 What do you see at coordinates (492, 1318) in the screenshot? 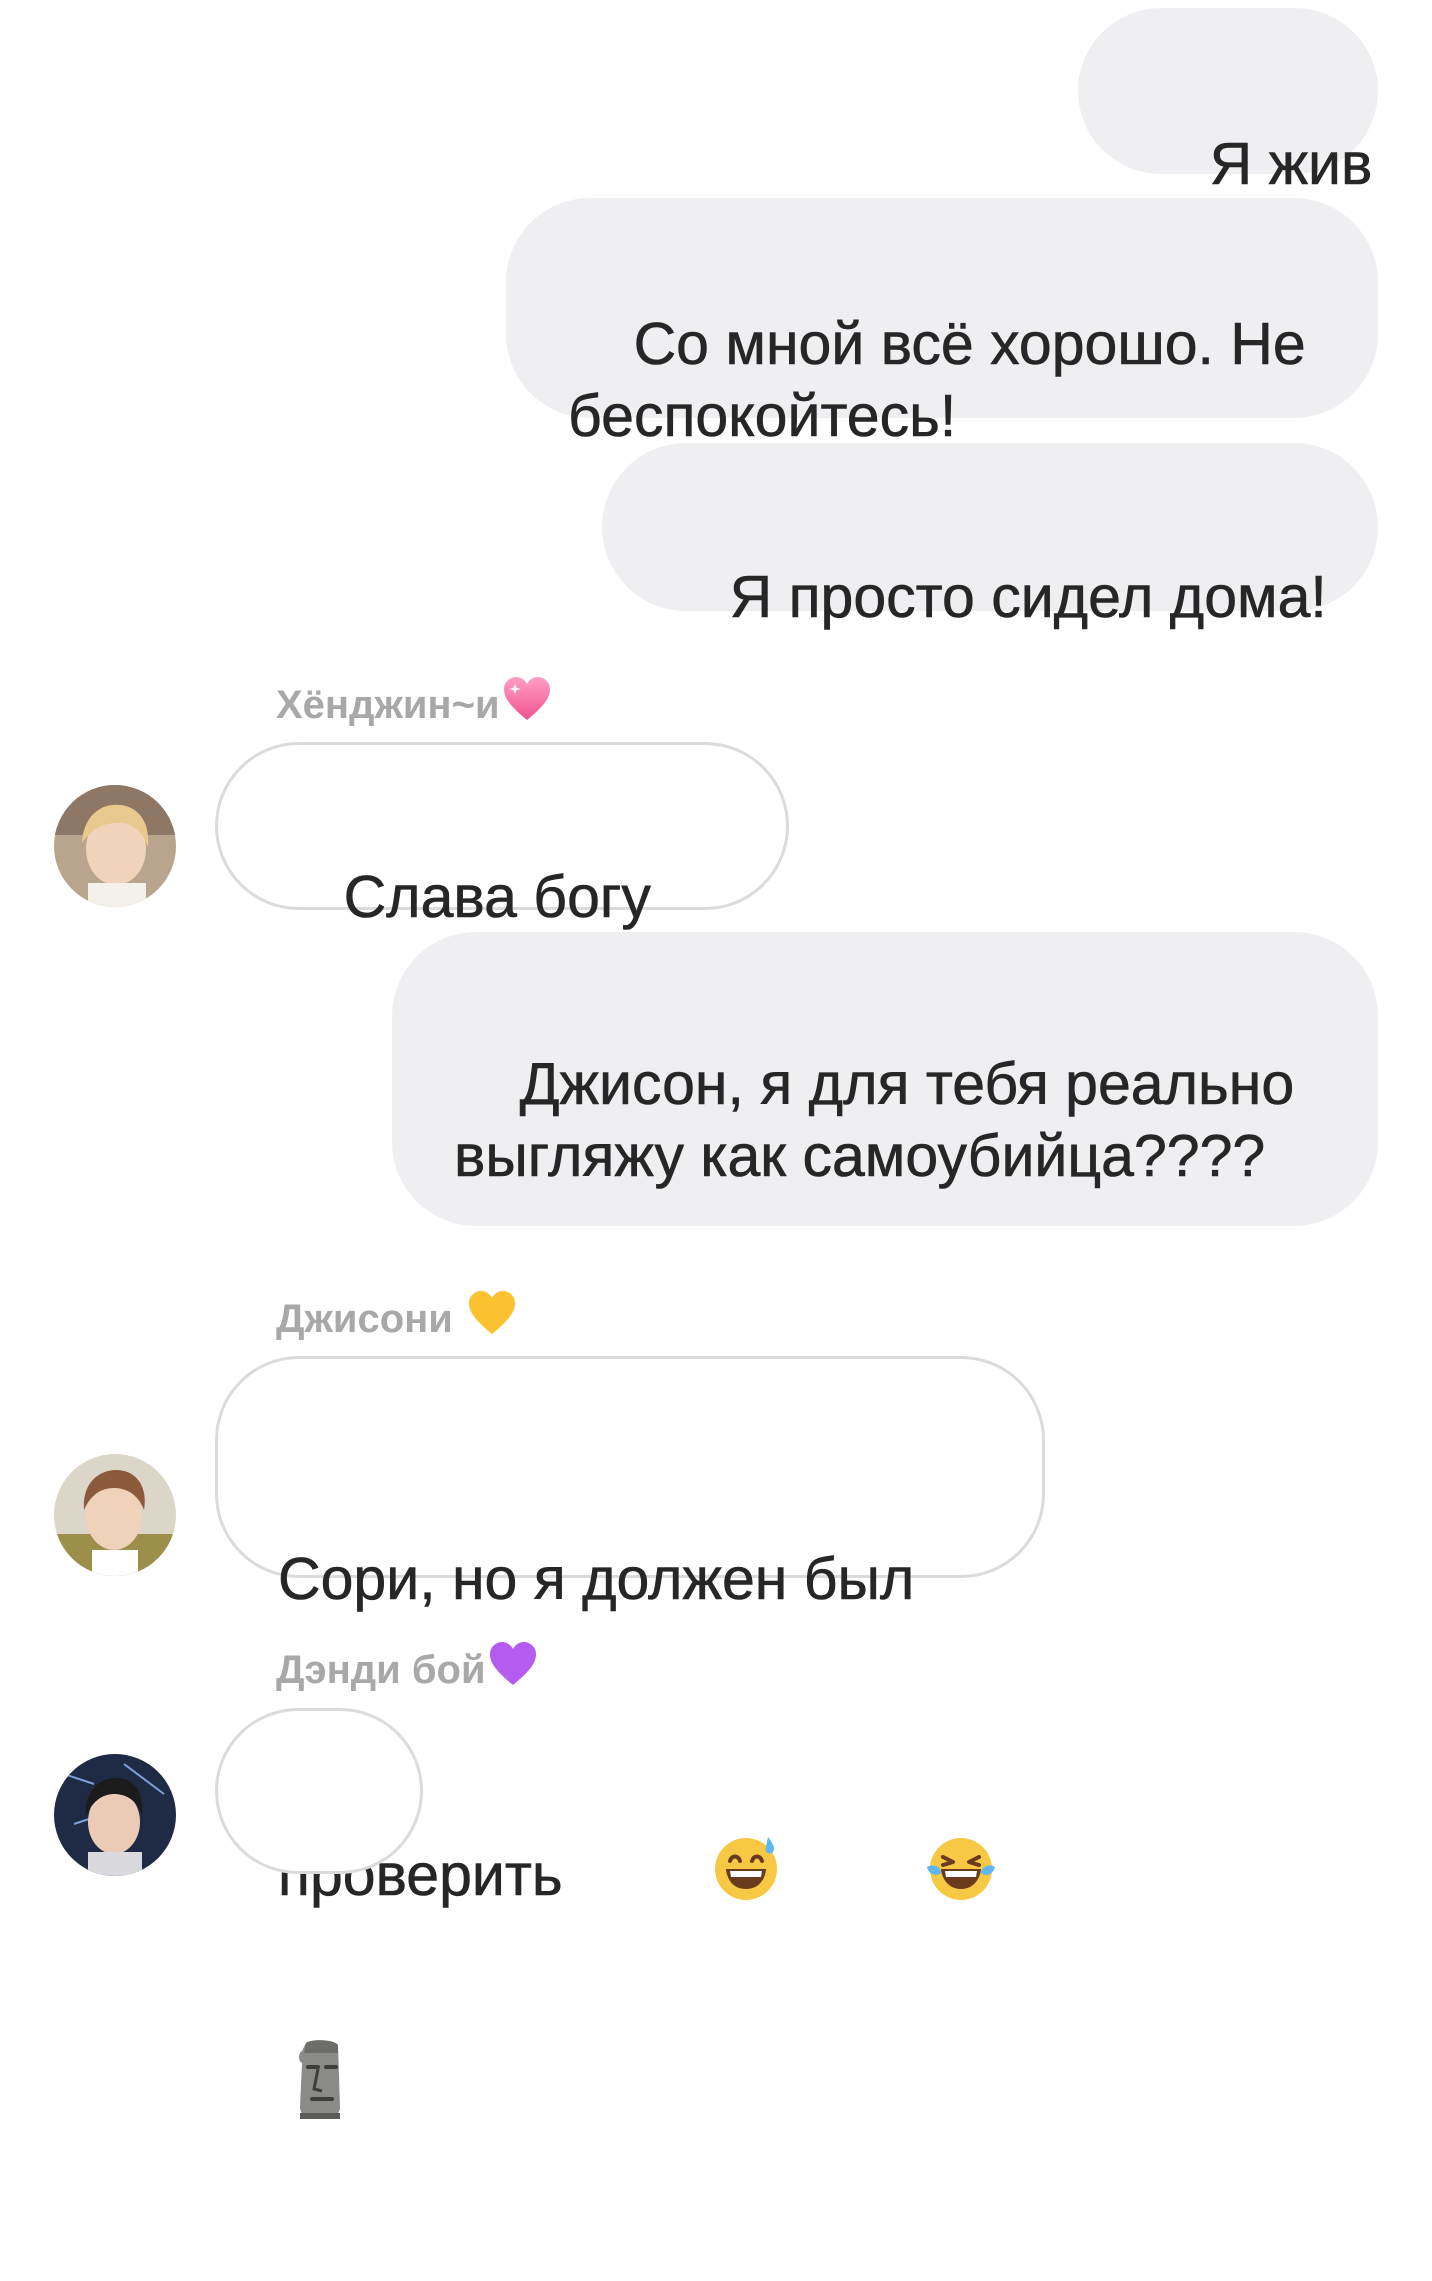
I see `yellow-heart-icon` at bounding box center [492, 1318].